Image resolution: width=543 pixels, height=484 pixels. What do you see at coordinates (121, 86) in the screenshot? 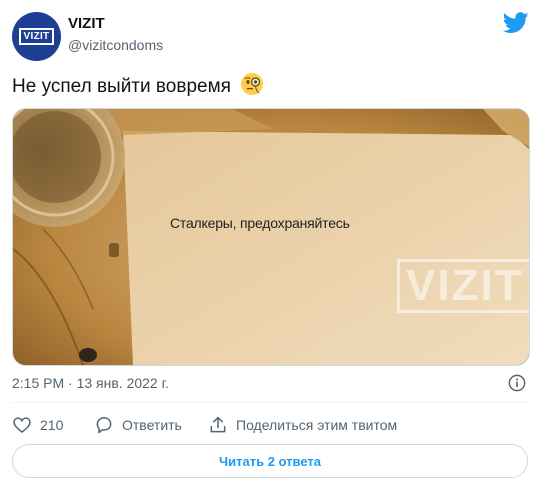
I see `tweet-text-content: Не успел выйти вовремя` at bounding box center [121, 86].